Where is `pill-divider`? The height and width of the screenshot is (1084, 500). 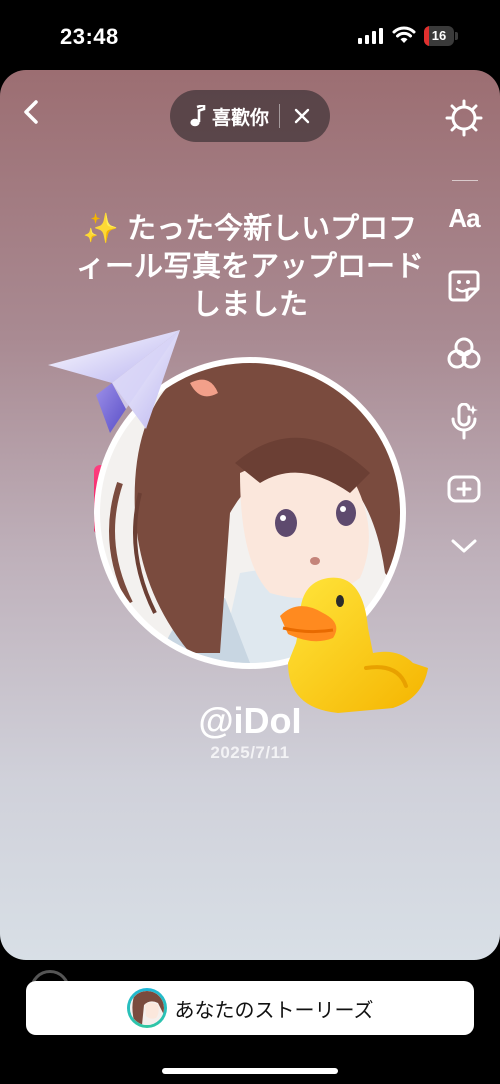
pill-divider is located at coordinates (280, 116).